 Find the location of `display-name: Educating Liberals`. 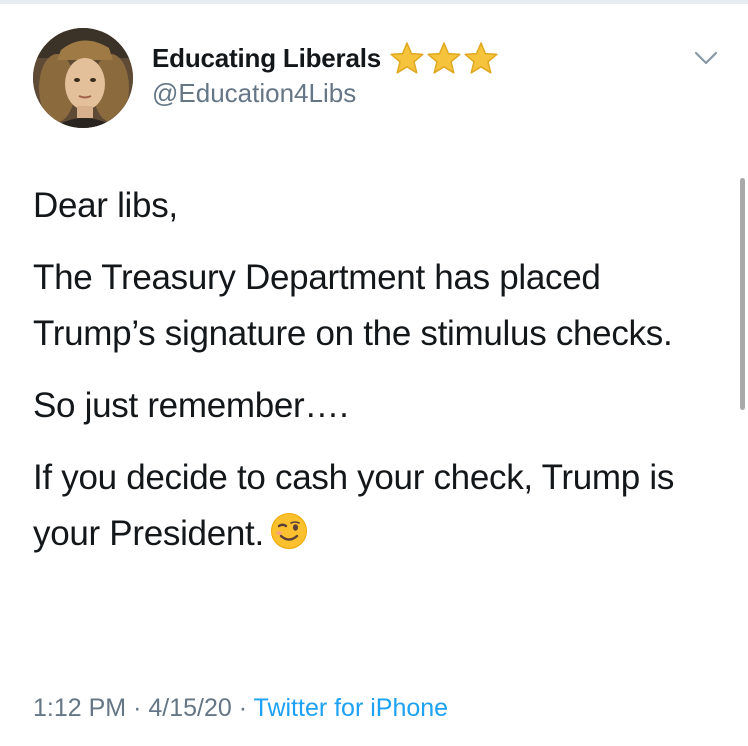

display-name: Educating Liberals is located at coordinates (266, 58).